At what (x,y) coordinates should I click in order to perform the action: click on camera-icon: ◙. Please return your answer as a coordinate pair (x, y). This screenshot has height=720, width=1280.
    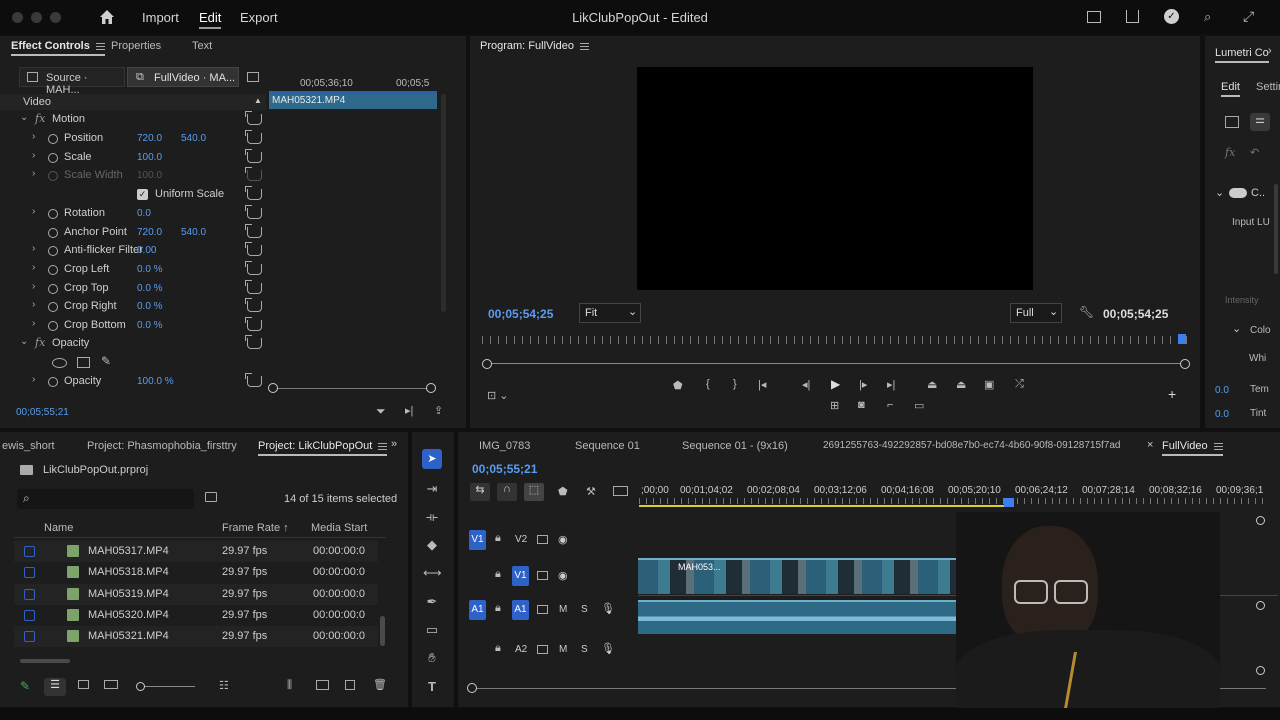
    Looking at the image, I should click on (861, 405).